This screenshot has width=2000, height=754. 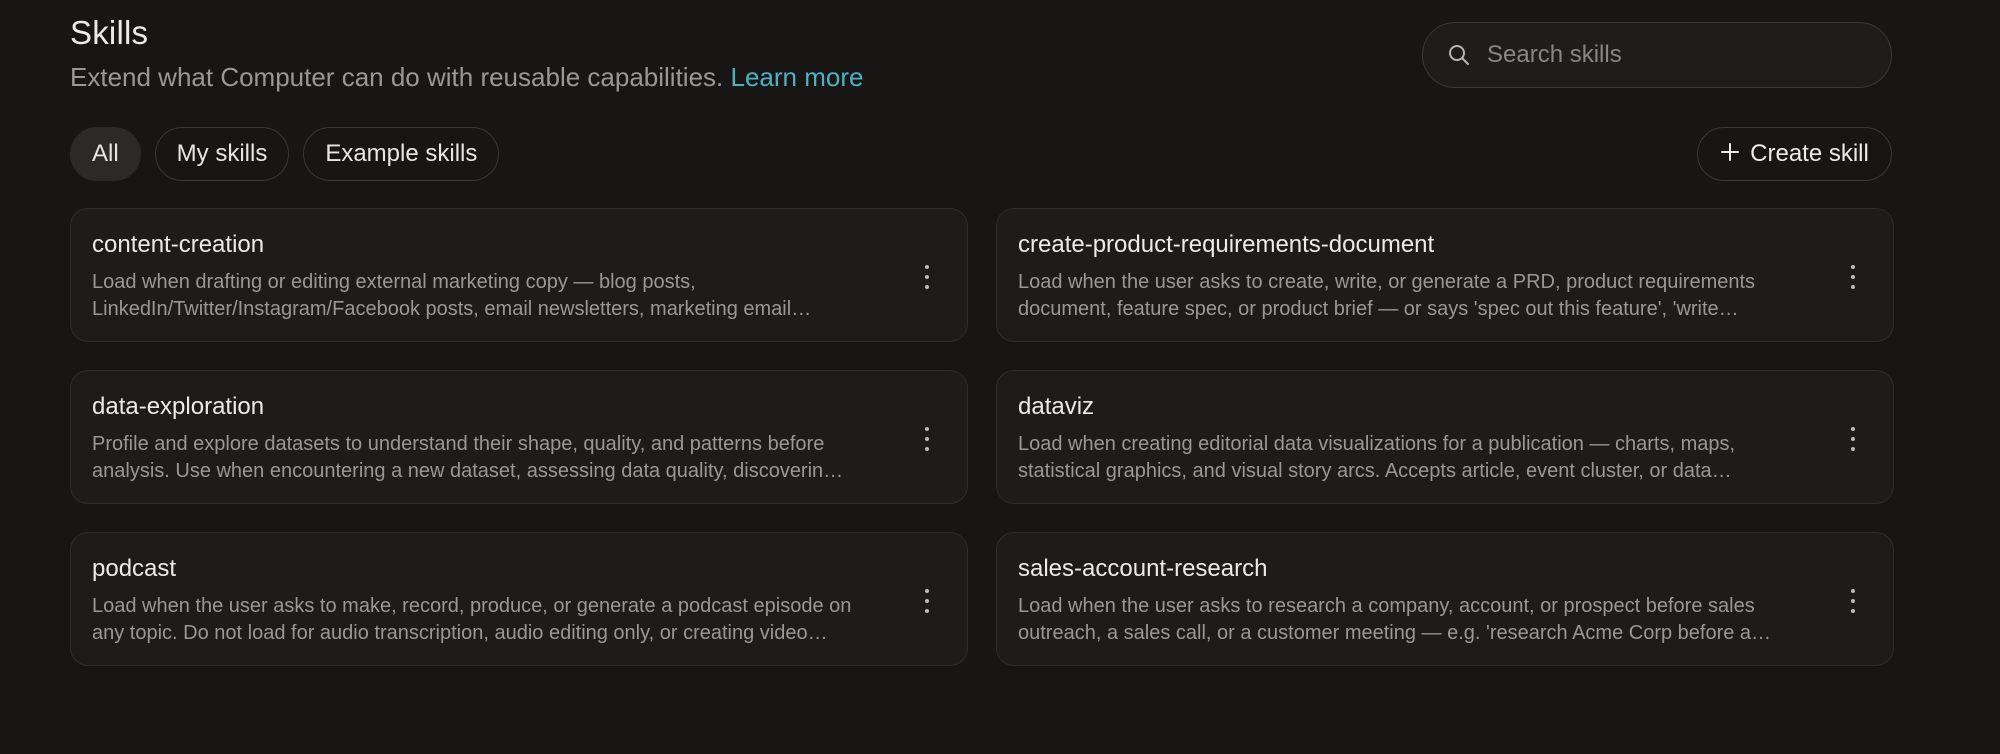 What do you see at coordinates (109, 32) in the screenshot?
I see `page-title: Skills` at bounding box center [109, 32].